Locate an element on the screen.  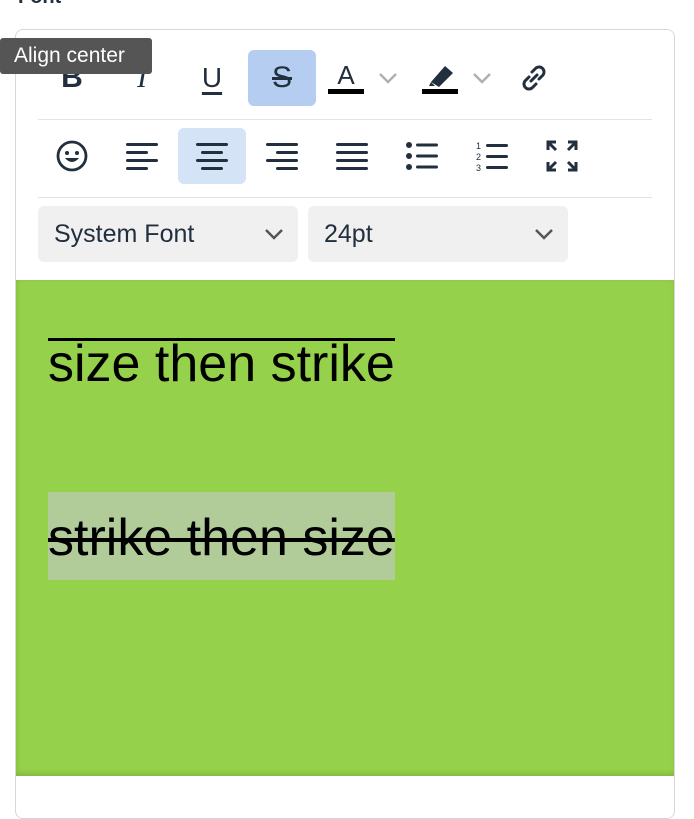
highlight-color-button is located at coordinates (440, 78).